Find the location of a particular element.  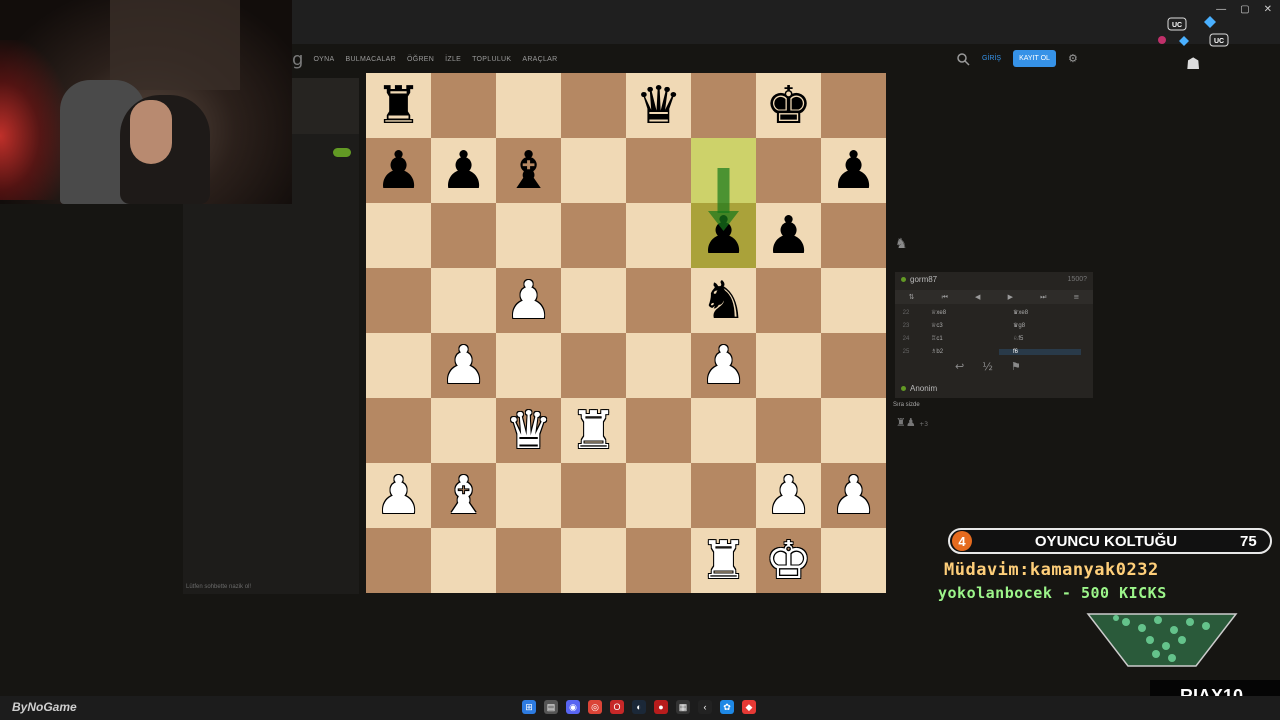

epic-icon: ‹ is located at coordinates (705, 707).